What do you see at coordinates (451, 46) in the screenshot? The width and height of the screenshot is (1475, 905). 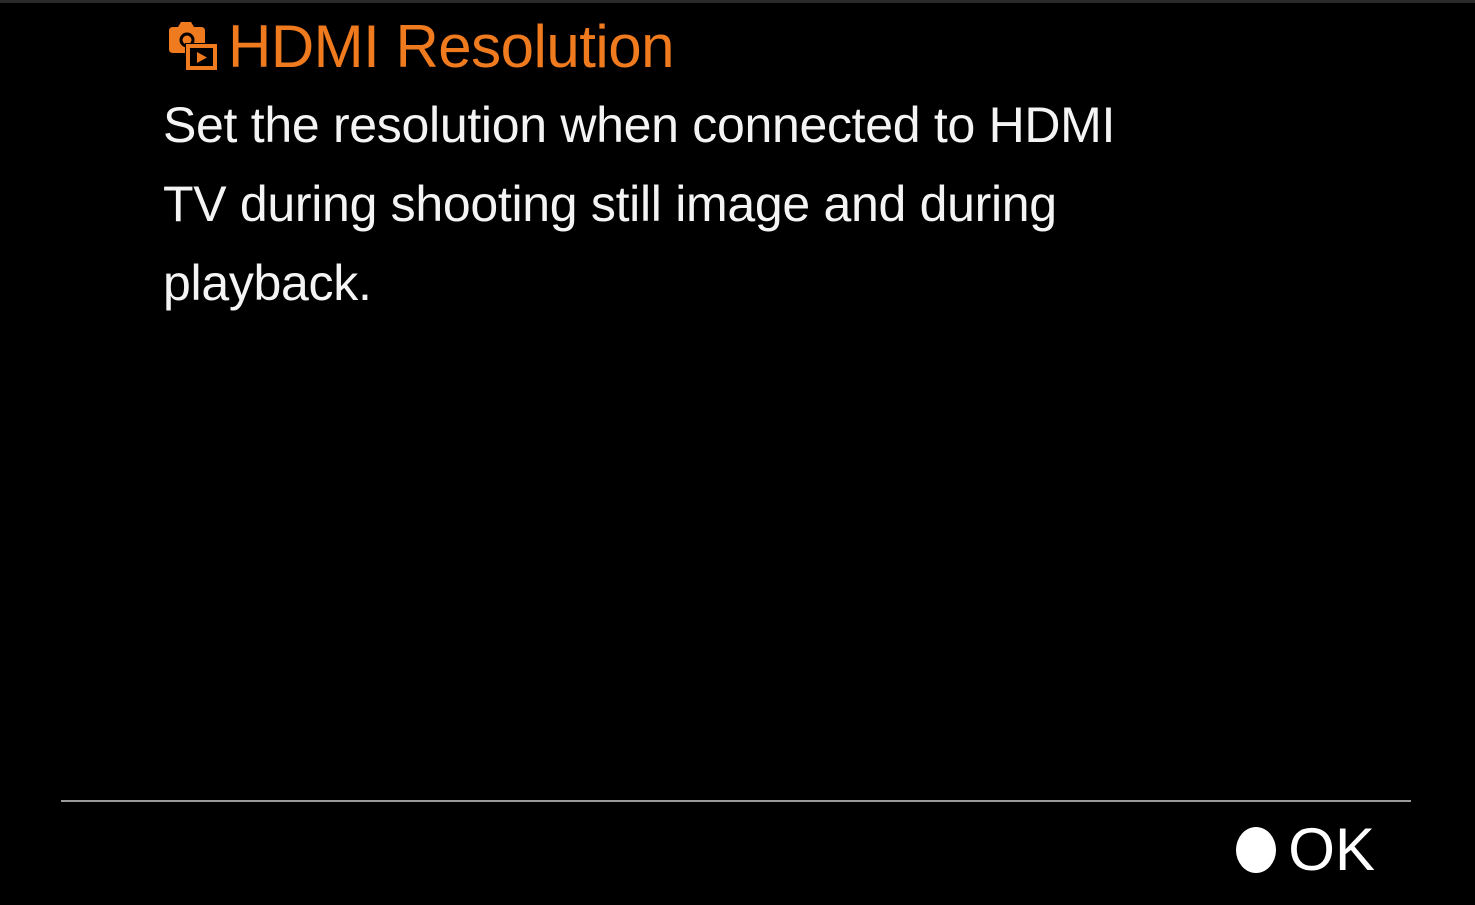 I see `page-title: HDMI Resolution` at bounding box center [451, 46].